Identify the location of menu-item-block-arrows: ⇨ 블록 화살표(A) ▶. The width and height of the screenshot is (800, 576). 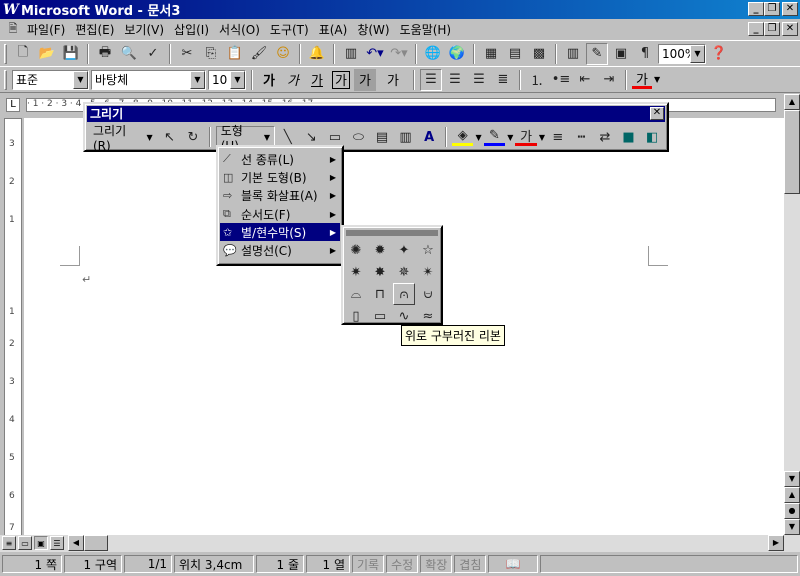
(280, 196).